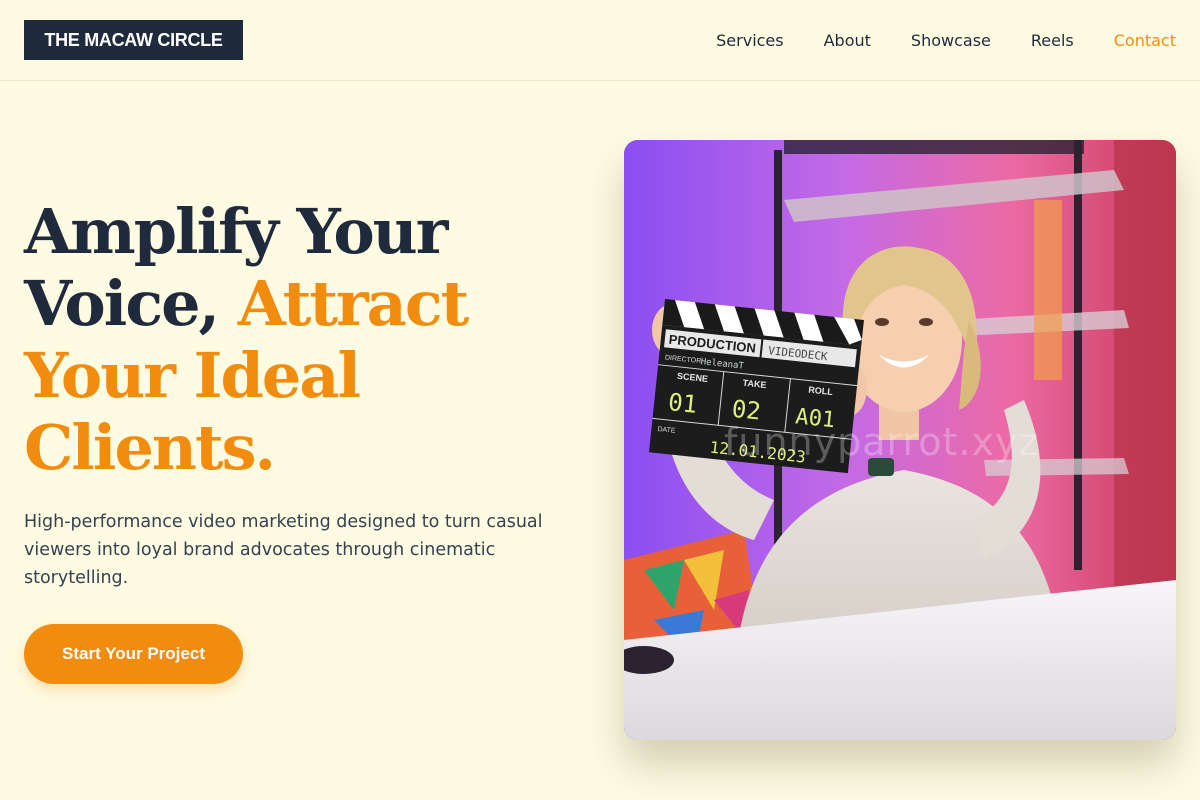 The height and width of the screenshot is (800, 1200). What do you see at coordinates (1052, 40) in the screenshot?
I see `nav-link-reels: Reels` at bounding box center [1052, 40].